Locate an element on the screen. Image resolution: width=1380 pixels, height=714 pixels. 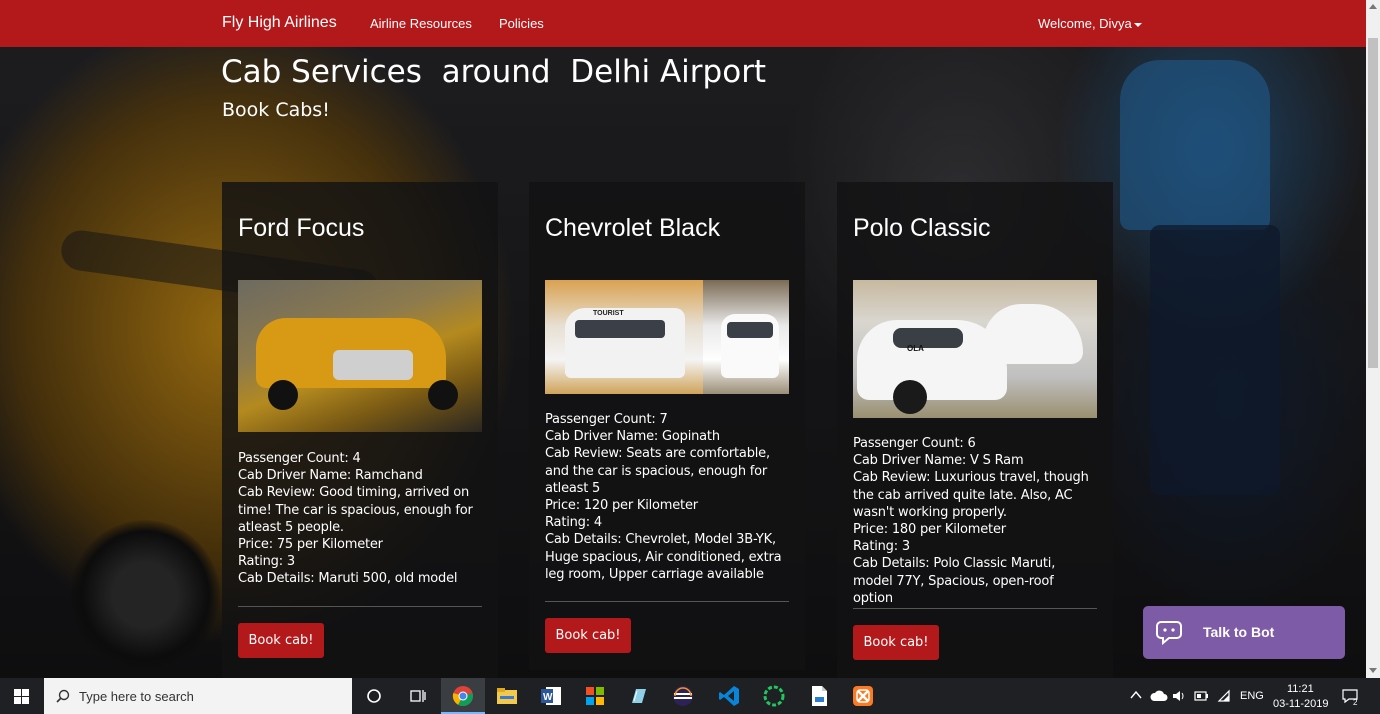
language-indicator: ENG is located at coordinates (1252, 696).